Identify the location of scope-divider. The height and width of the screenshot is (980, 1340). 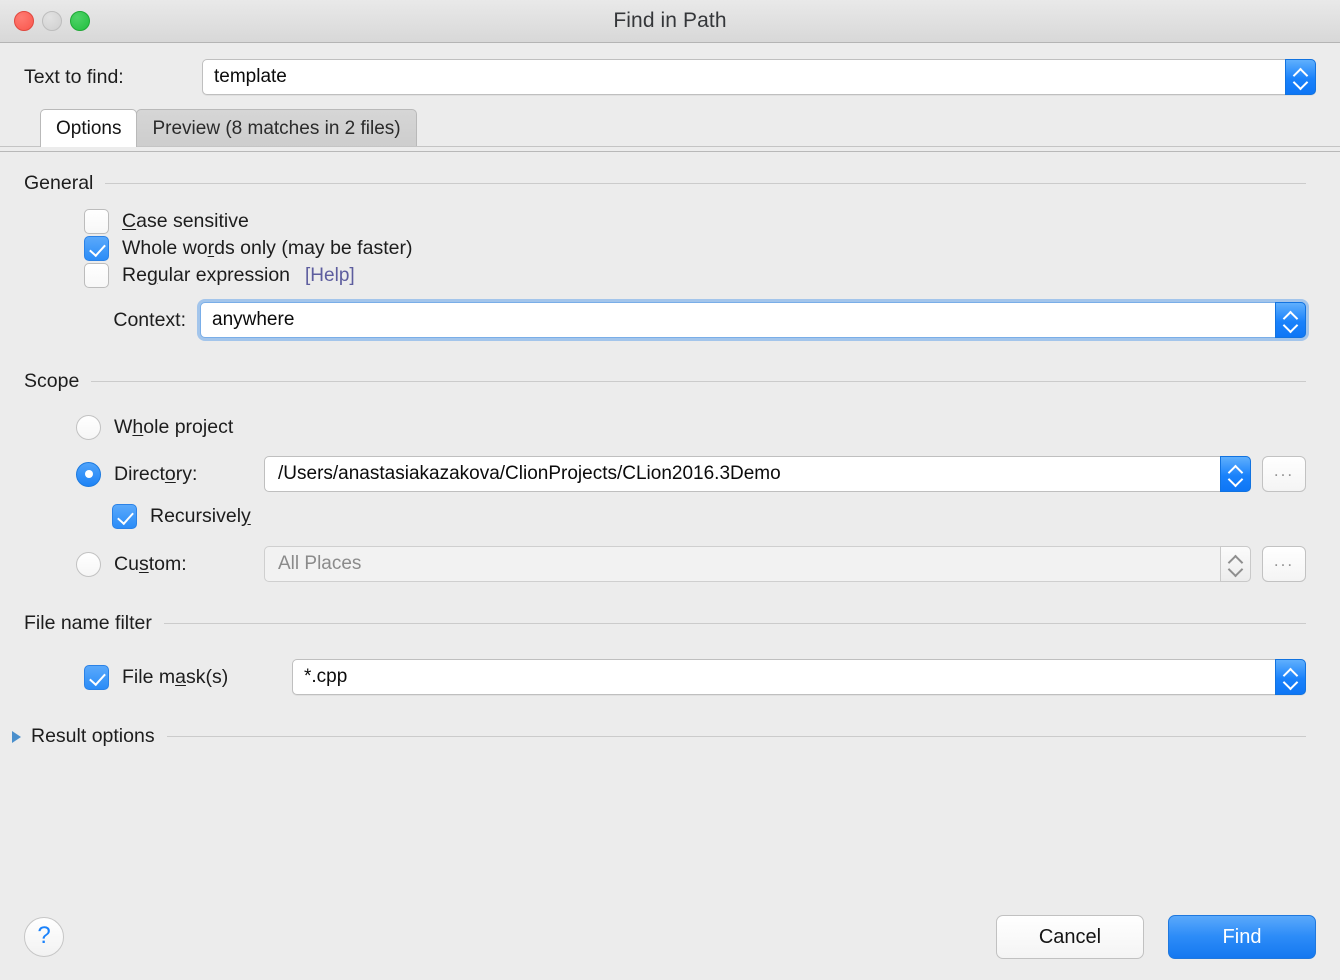
(698, 381).